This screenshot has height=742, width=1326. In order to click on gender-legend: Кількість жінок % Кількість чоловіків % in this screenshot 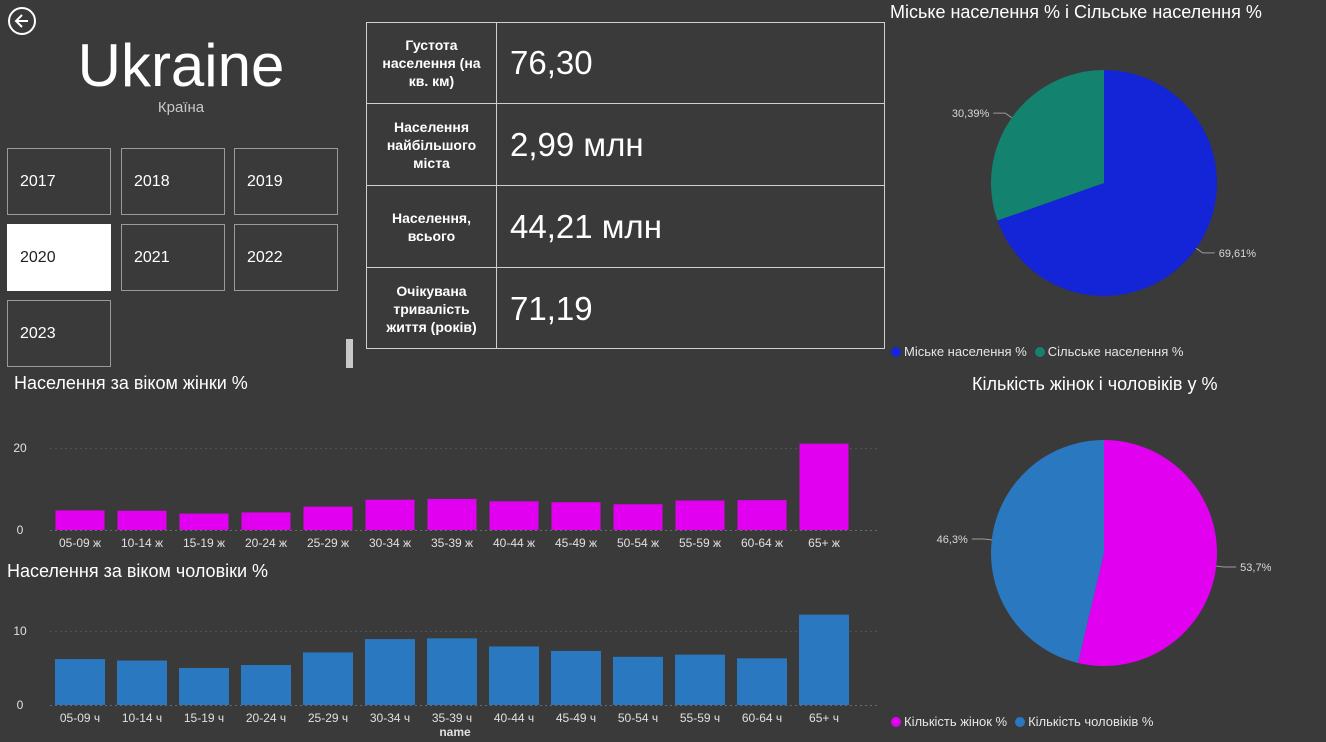, I will do `click(1026, 721)`.